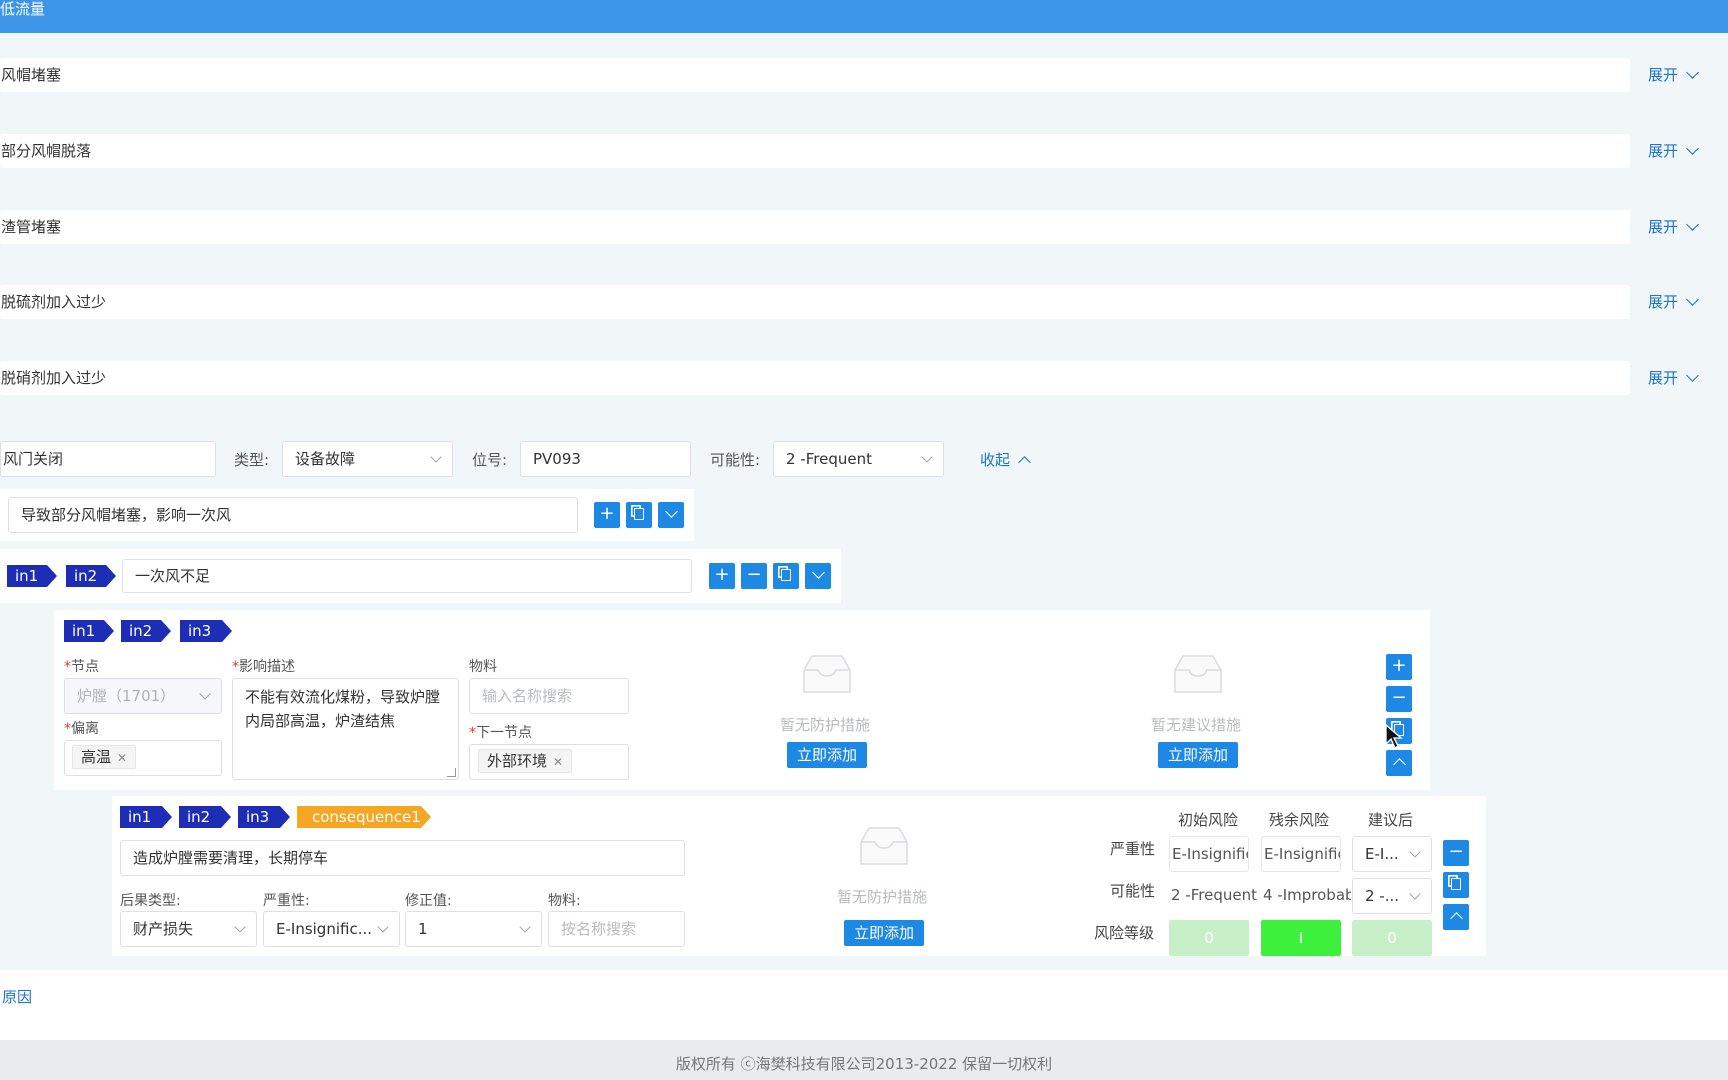 The width and height of the screenshot is (1728, 1080). Describe the element at coordinates (616, 929) in the screenshot. I see `consequence-material-input: 按名称搜索` at that location.